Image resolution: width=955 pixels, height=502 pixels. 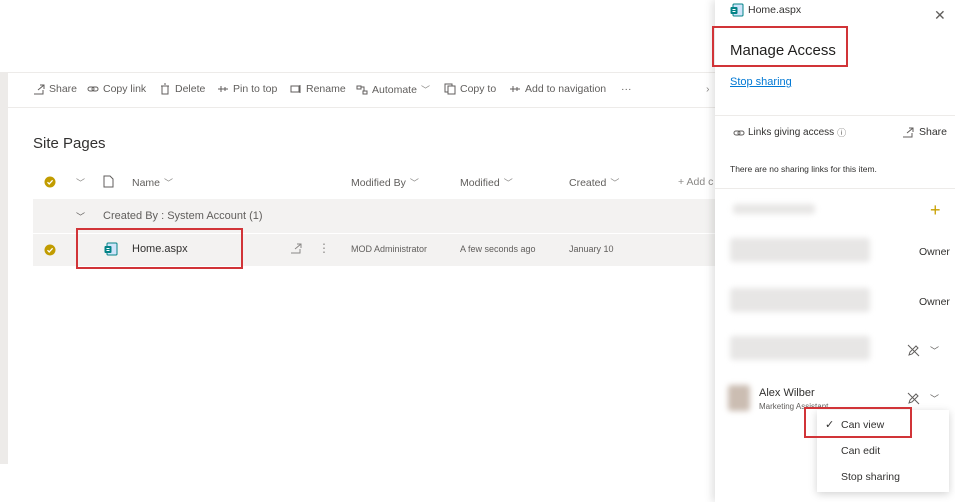 I want to click on created-cell: January 10, so click(x=591, y=249).